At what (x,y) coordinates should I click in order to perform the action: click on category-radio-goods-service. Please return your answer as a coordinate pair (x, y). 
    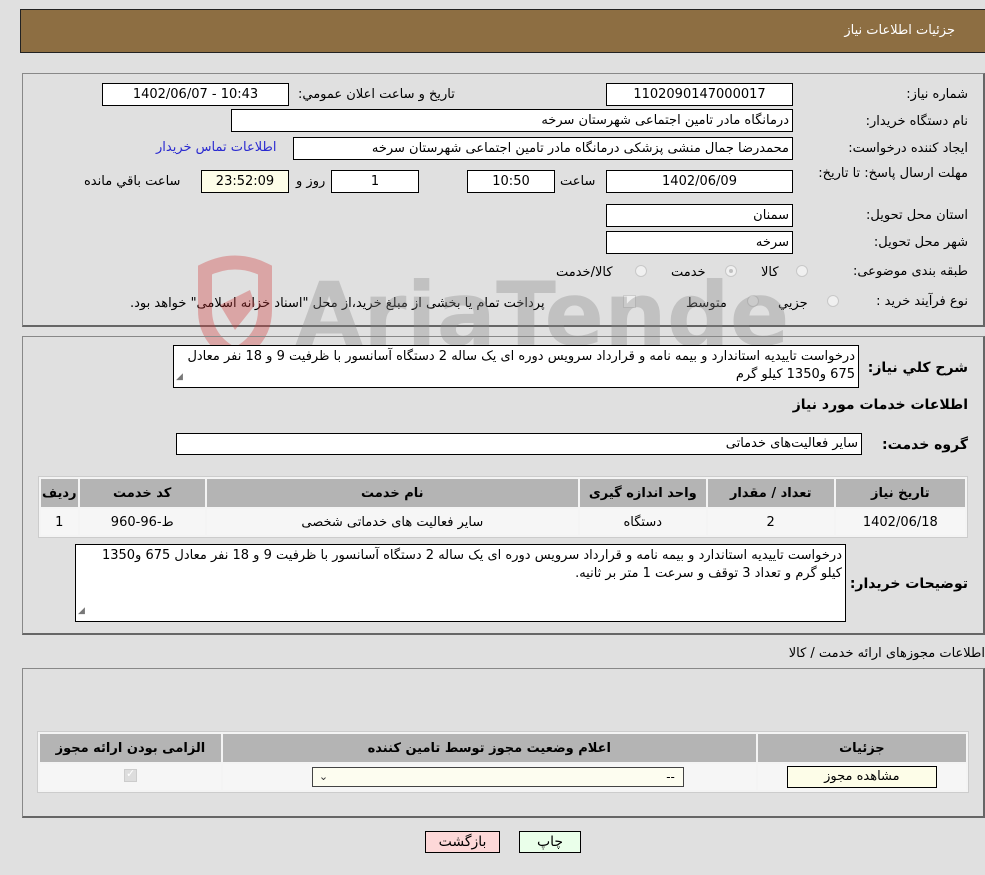
    Looking at the image, I should click on (641, 271).